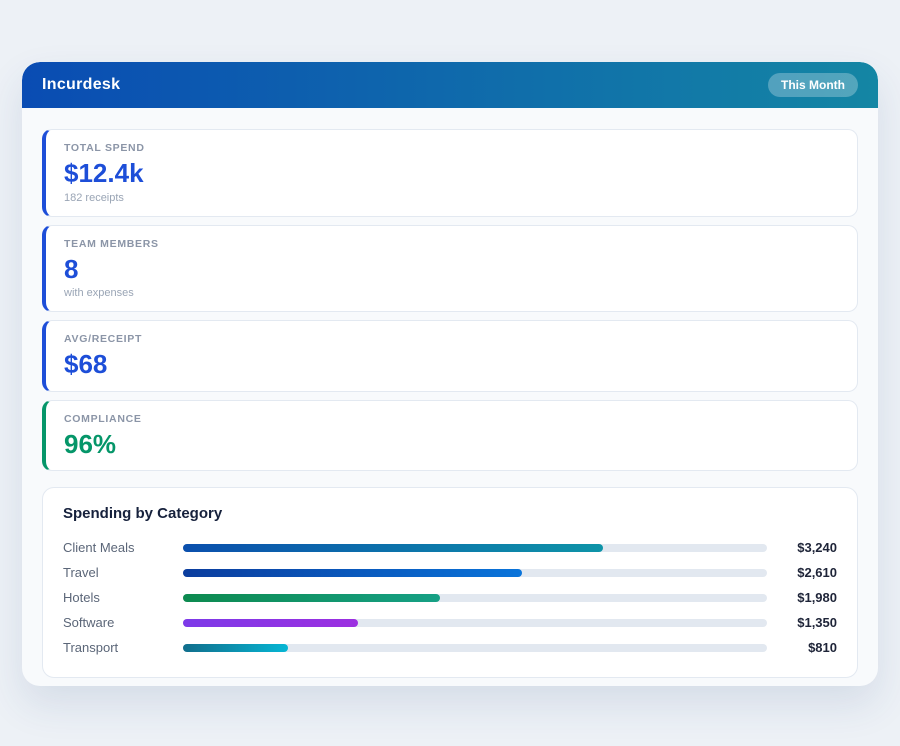  I want to click on stat-value: 8, so click(71, 268).